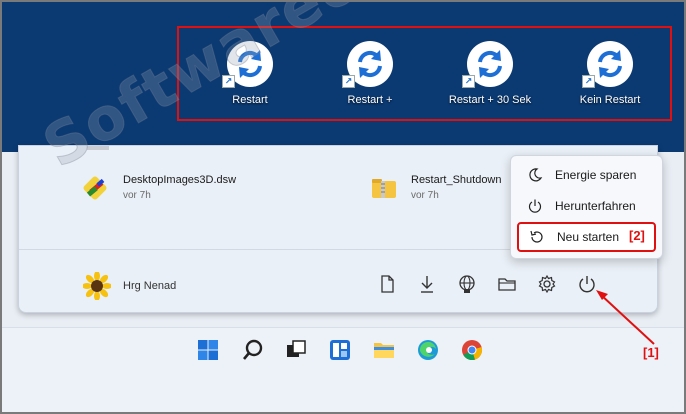  Describe the element at coordinates (159, 187) in the screenshot. I see `recommended-file-desktopimages: DesktopImages3D.dsw vor 7h` at that location.